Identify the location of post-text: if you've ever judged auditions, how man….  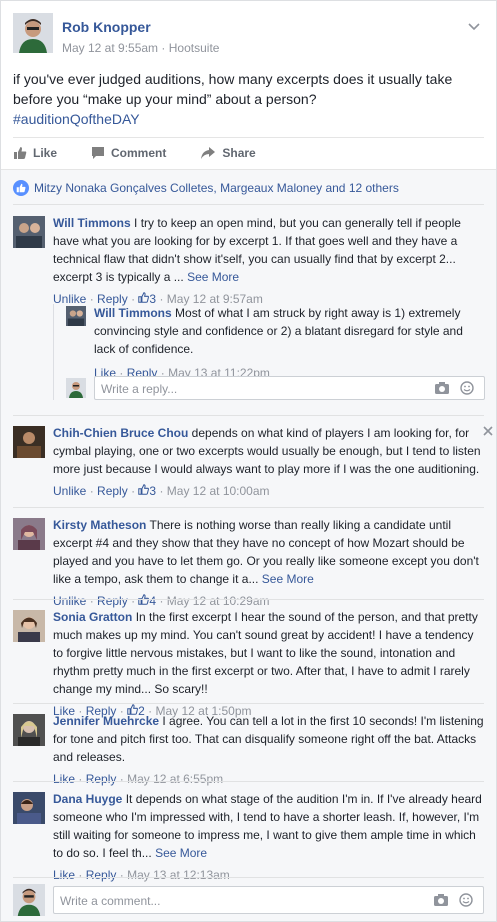
(233, 89).